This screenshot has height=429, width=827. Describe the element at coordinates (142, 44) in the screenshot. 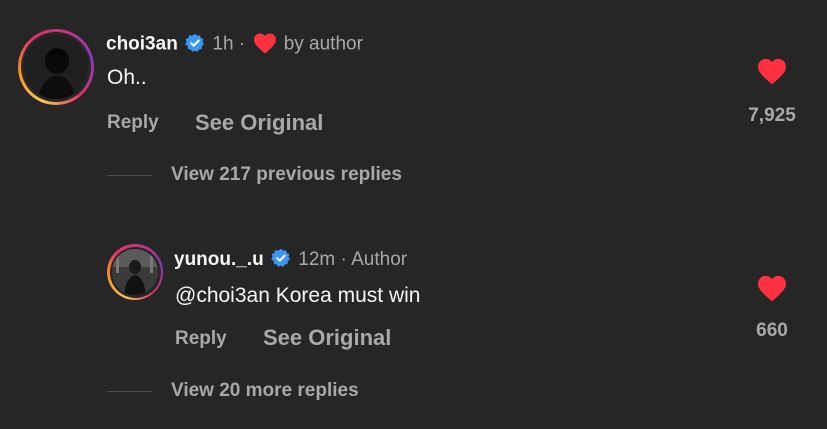

I see `comment-username: choi3an` at that location.